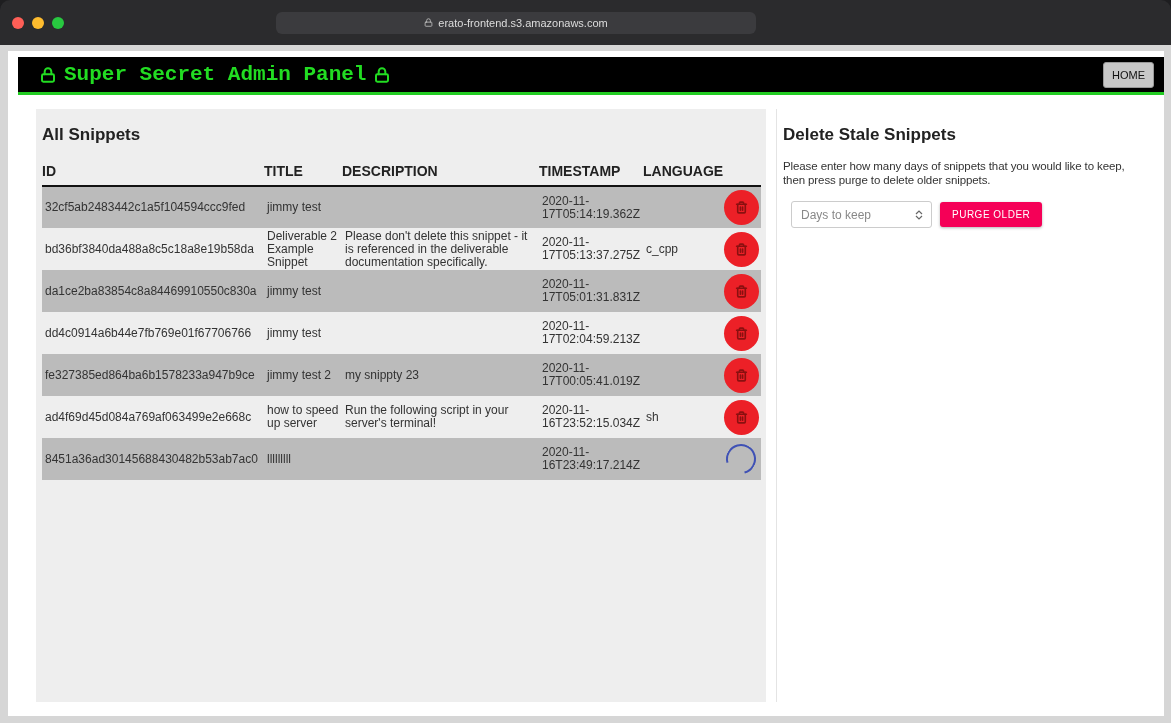 Image resolution: width=1171 pixels, height=723 pixels. What do you see at coordinates (153, 207) in the screenshot?
I see `table-cell: 32cf5ab2483442c1a5f104594ccc9fed` at bounding box center [153, 207].